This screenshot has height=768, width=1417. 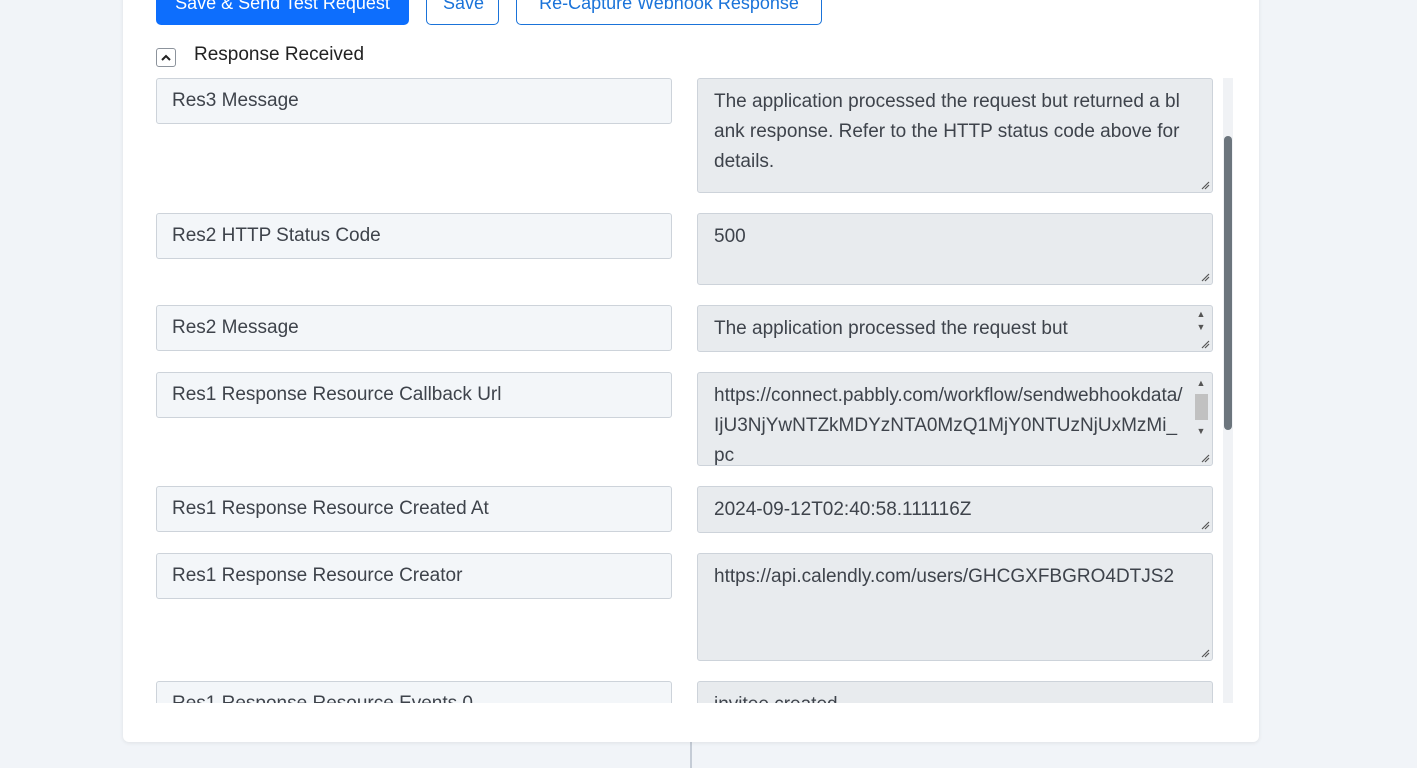 I want to click on field-value-text: 500, so click(x=730, y=236).